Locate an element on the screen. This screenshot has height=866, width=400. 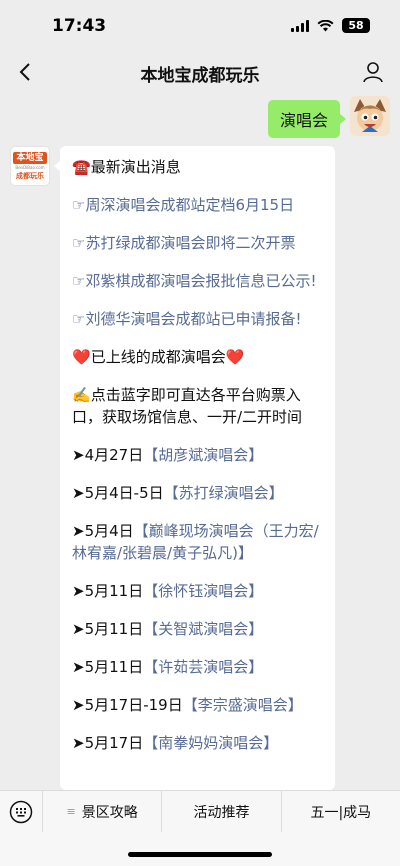
home-area is located at coordinates (200, 849).